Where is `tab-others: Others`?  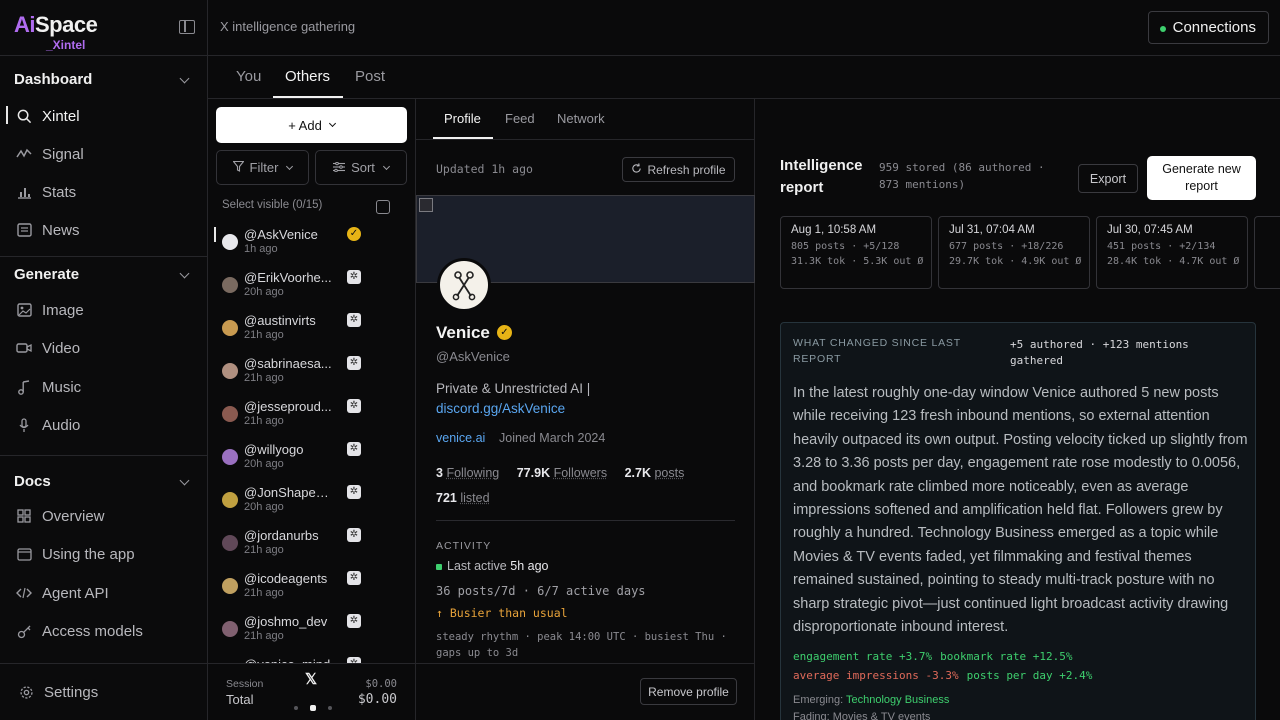 tab-others: Others is located at coordinates (307, 76).